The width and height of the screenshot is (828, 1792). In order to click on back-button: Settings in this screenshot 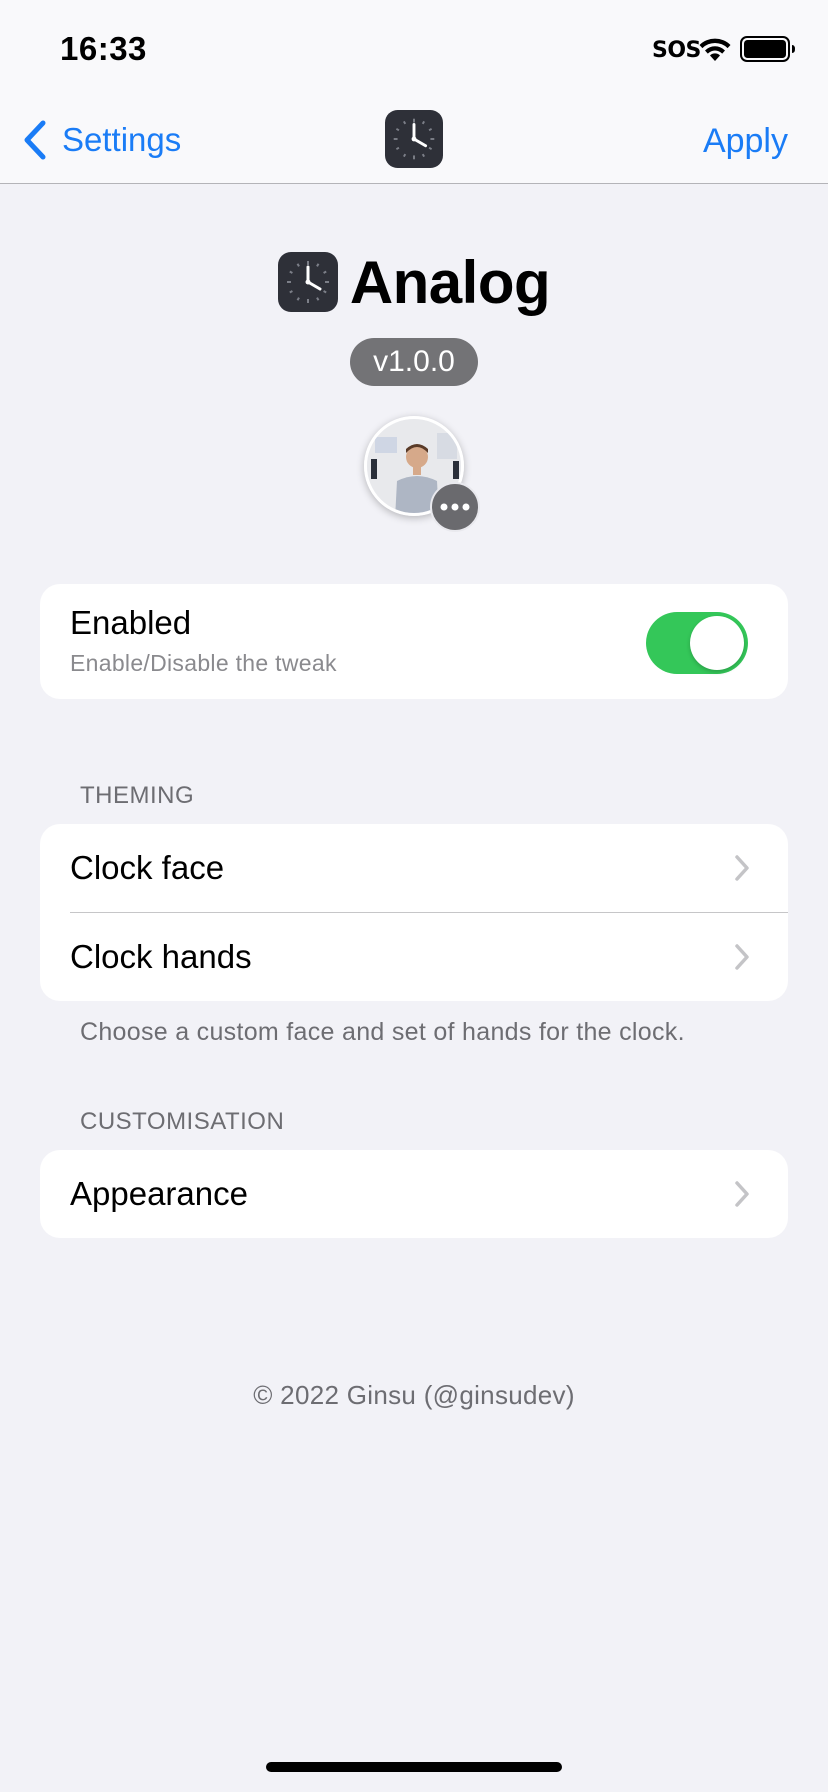, I will do `click(101, 140)`.